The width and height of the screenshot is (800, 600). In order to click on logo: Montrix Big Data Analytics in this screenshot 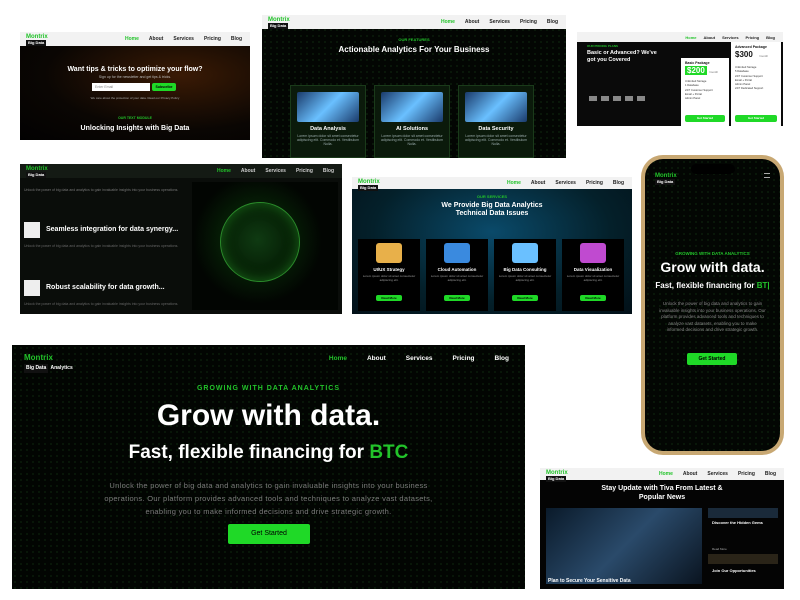, I will do `click(48, 363)`.